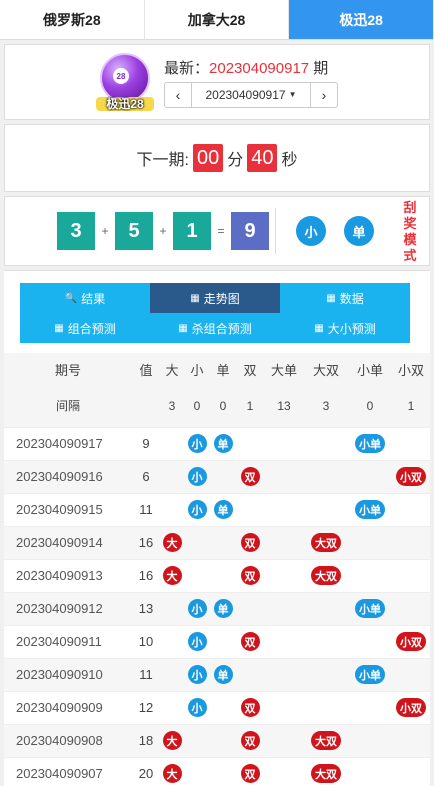 The height and width of the screenshot is (786, 434). Describe the element at coordinates (146, 476) in the screenshot. I see `row-value: 6` at that location.